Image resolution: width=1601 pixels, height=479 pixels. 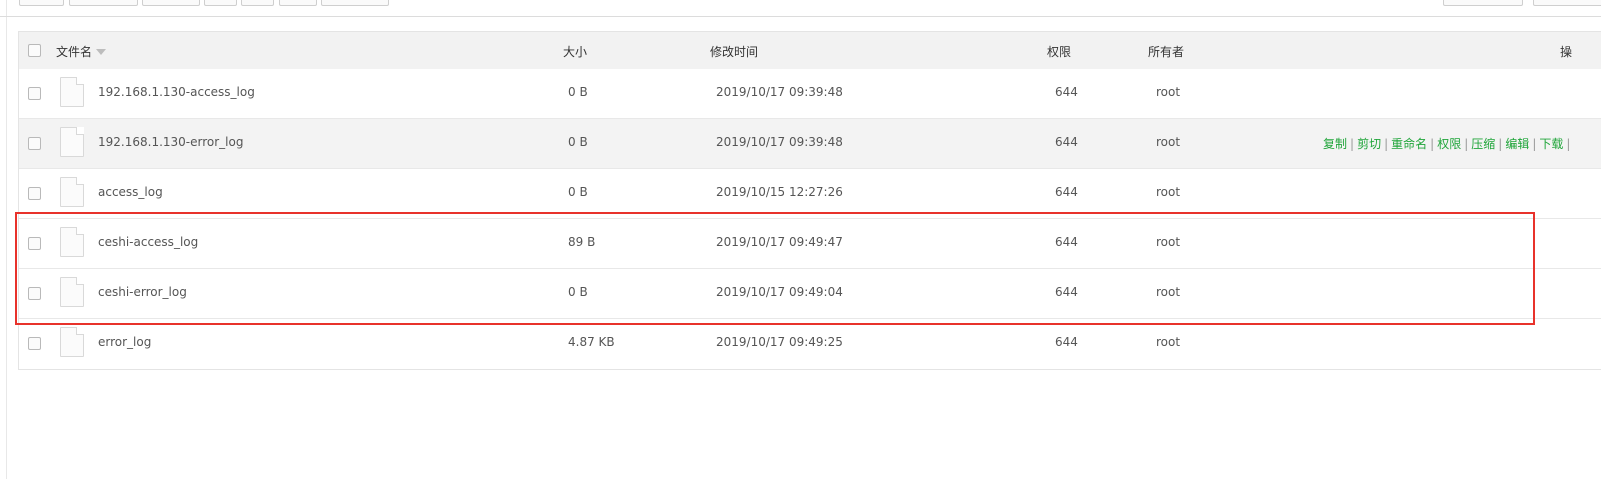 What do you see at coordinates (575, 51) in the screenshot?
I see `header-size: 大小` at bounding box center [575, 51].